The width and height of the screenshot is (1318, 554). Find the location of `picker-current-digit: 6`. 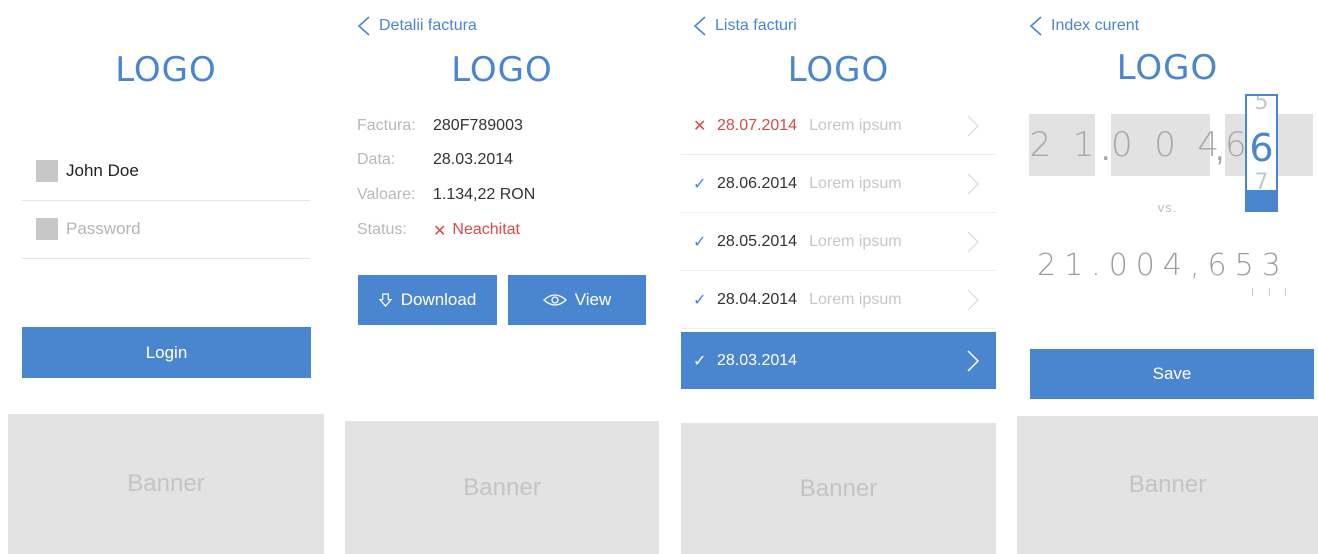

picker-current-digit: 6 is located at coordinates (1261, 148).